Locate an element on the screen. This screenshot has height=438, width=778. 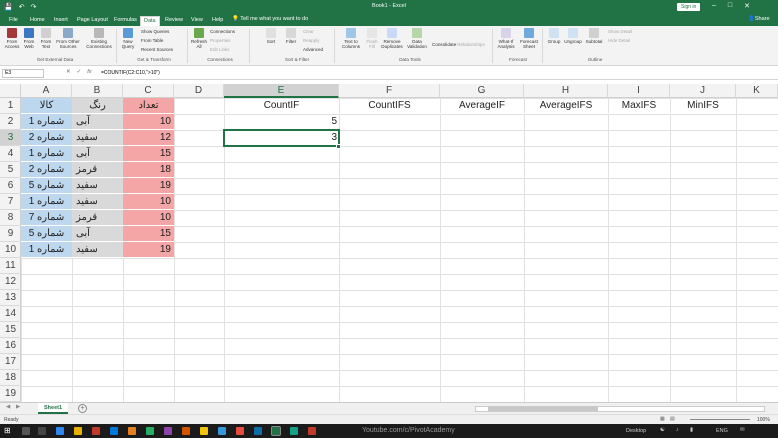
col-header-f: F is located at coordinates (389, 91).